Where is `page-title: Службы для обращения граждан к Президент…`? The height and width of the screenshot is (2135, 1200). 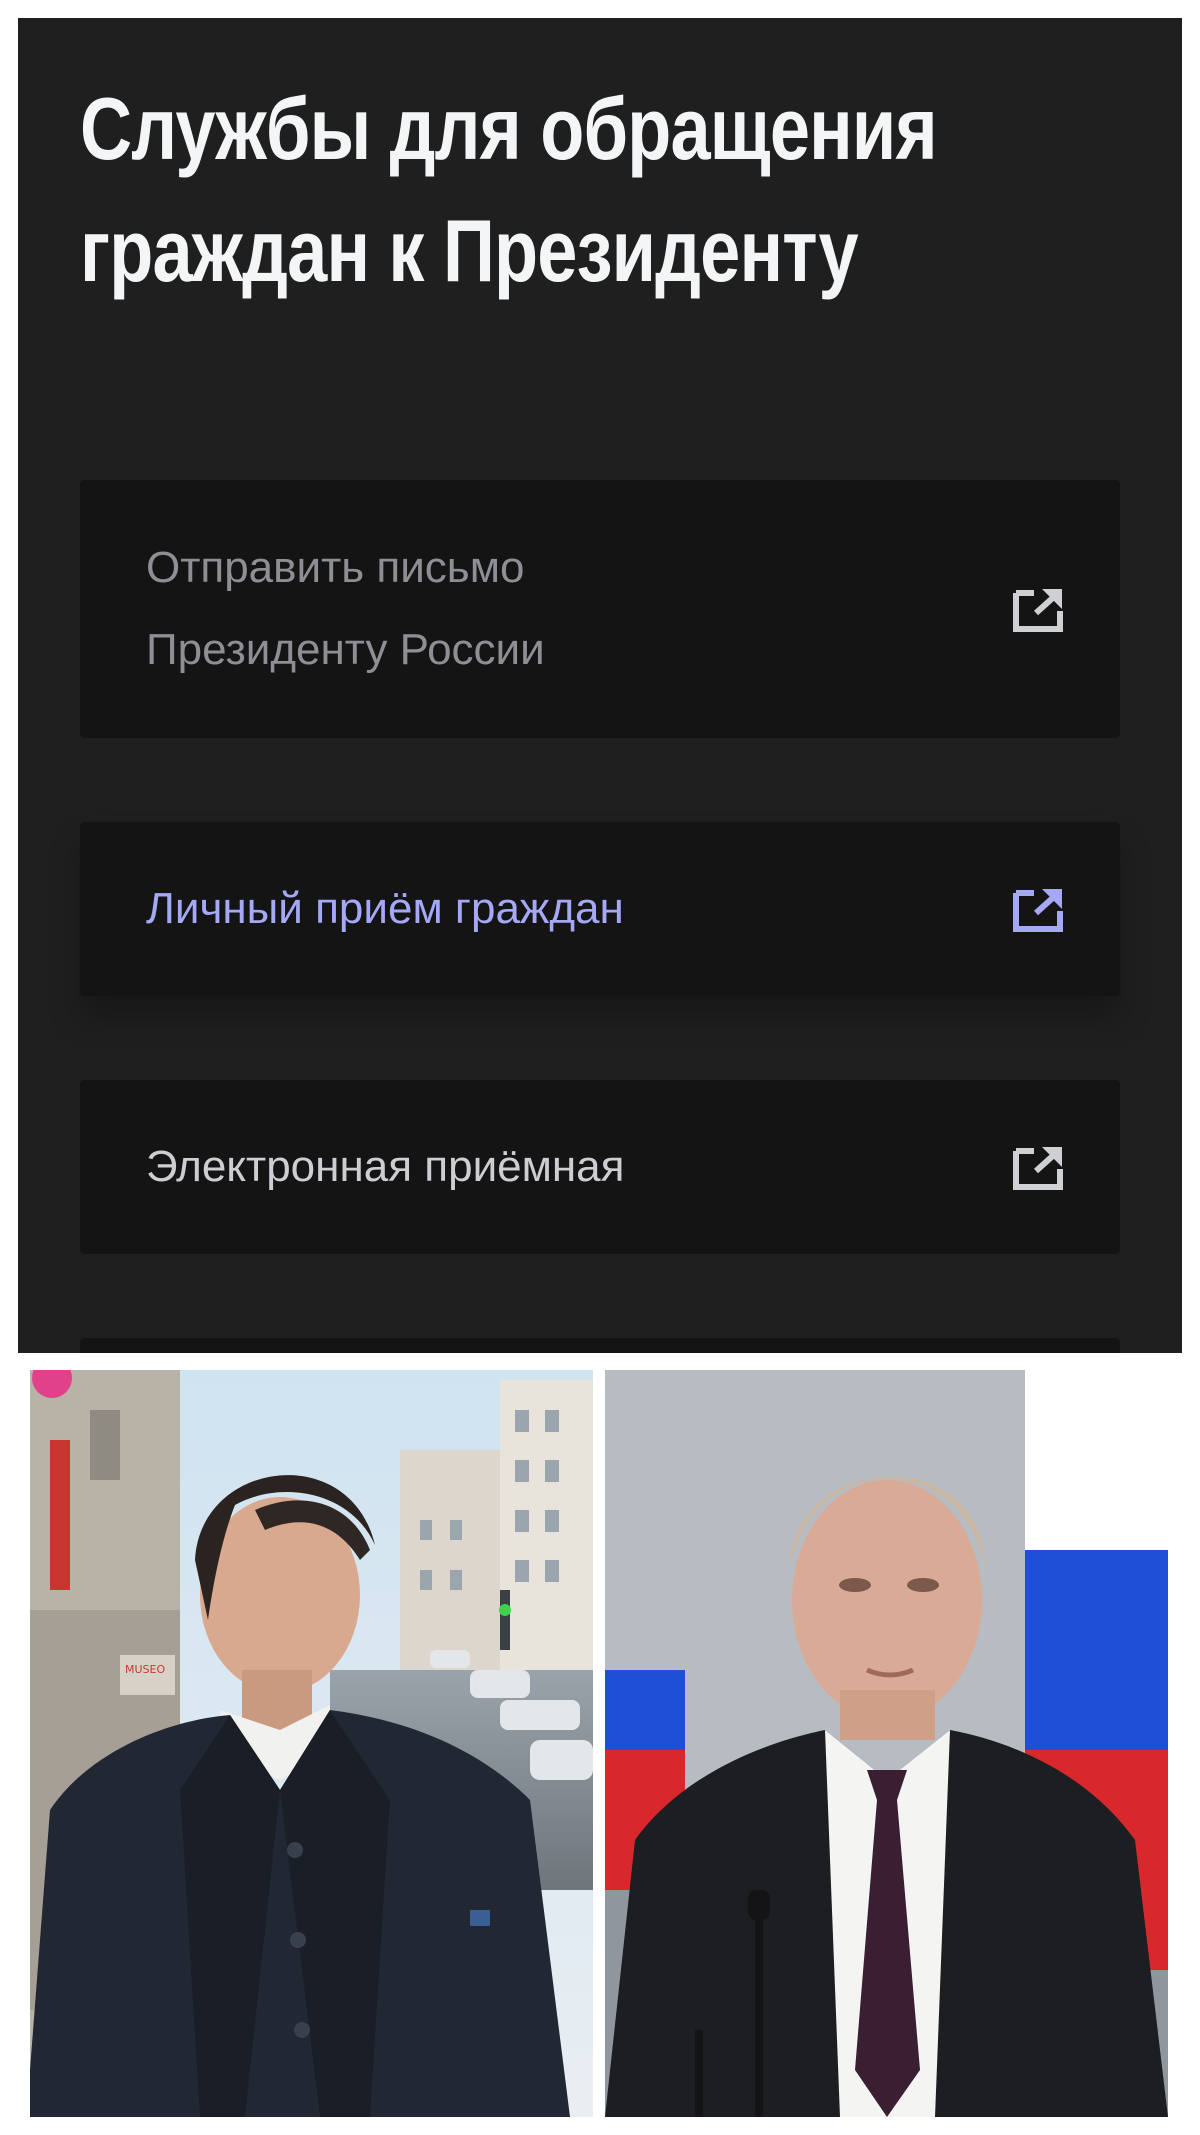 page-title: Службы для обращения граждан к Президент… is located at coordinates (509, 190).